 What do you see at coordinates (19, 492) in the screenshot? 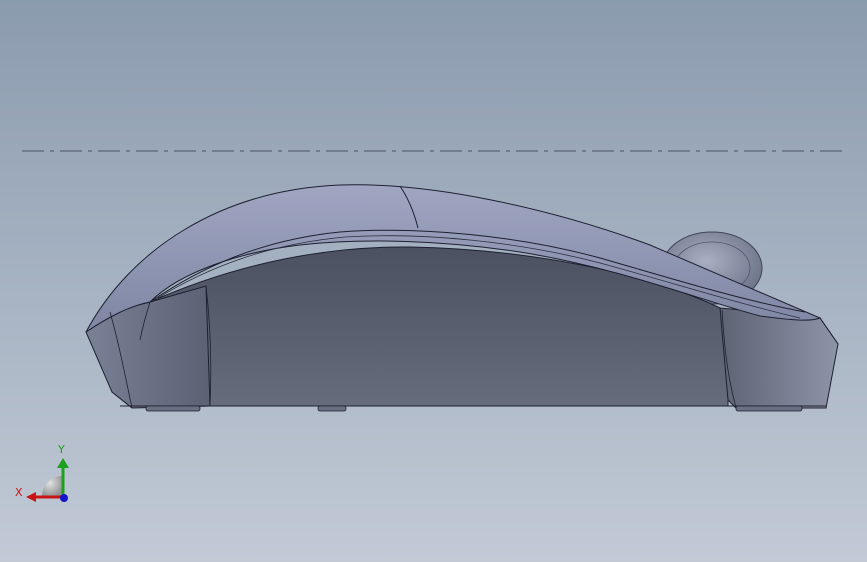
I see `triad-x-label: X` at bounding box center [19, 492].